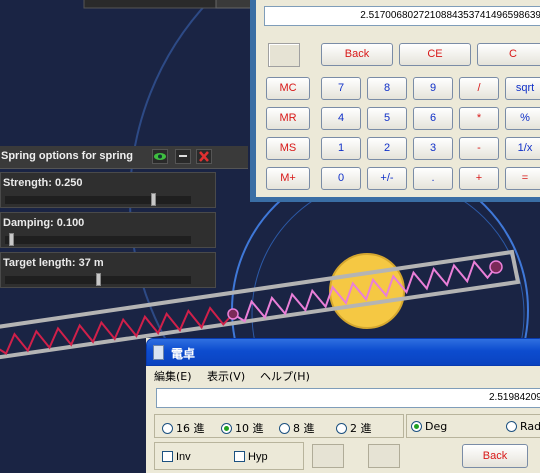  What do you see at coordinates (496, 267) in the screenshot?
I see `spring-anchor-right` at bounding box center [496, 267].